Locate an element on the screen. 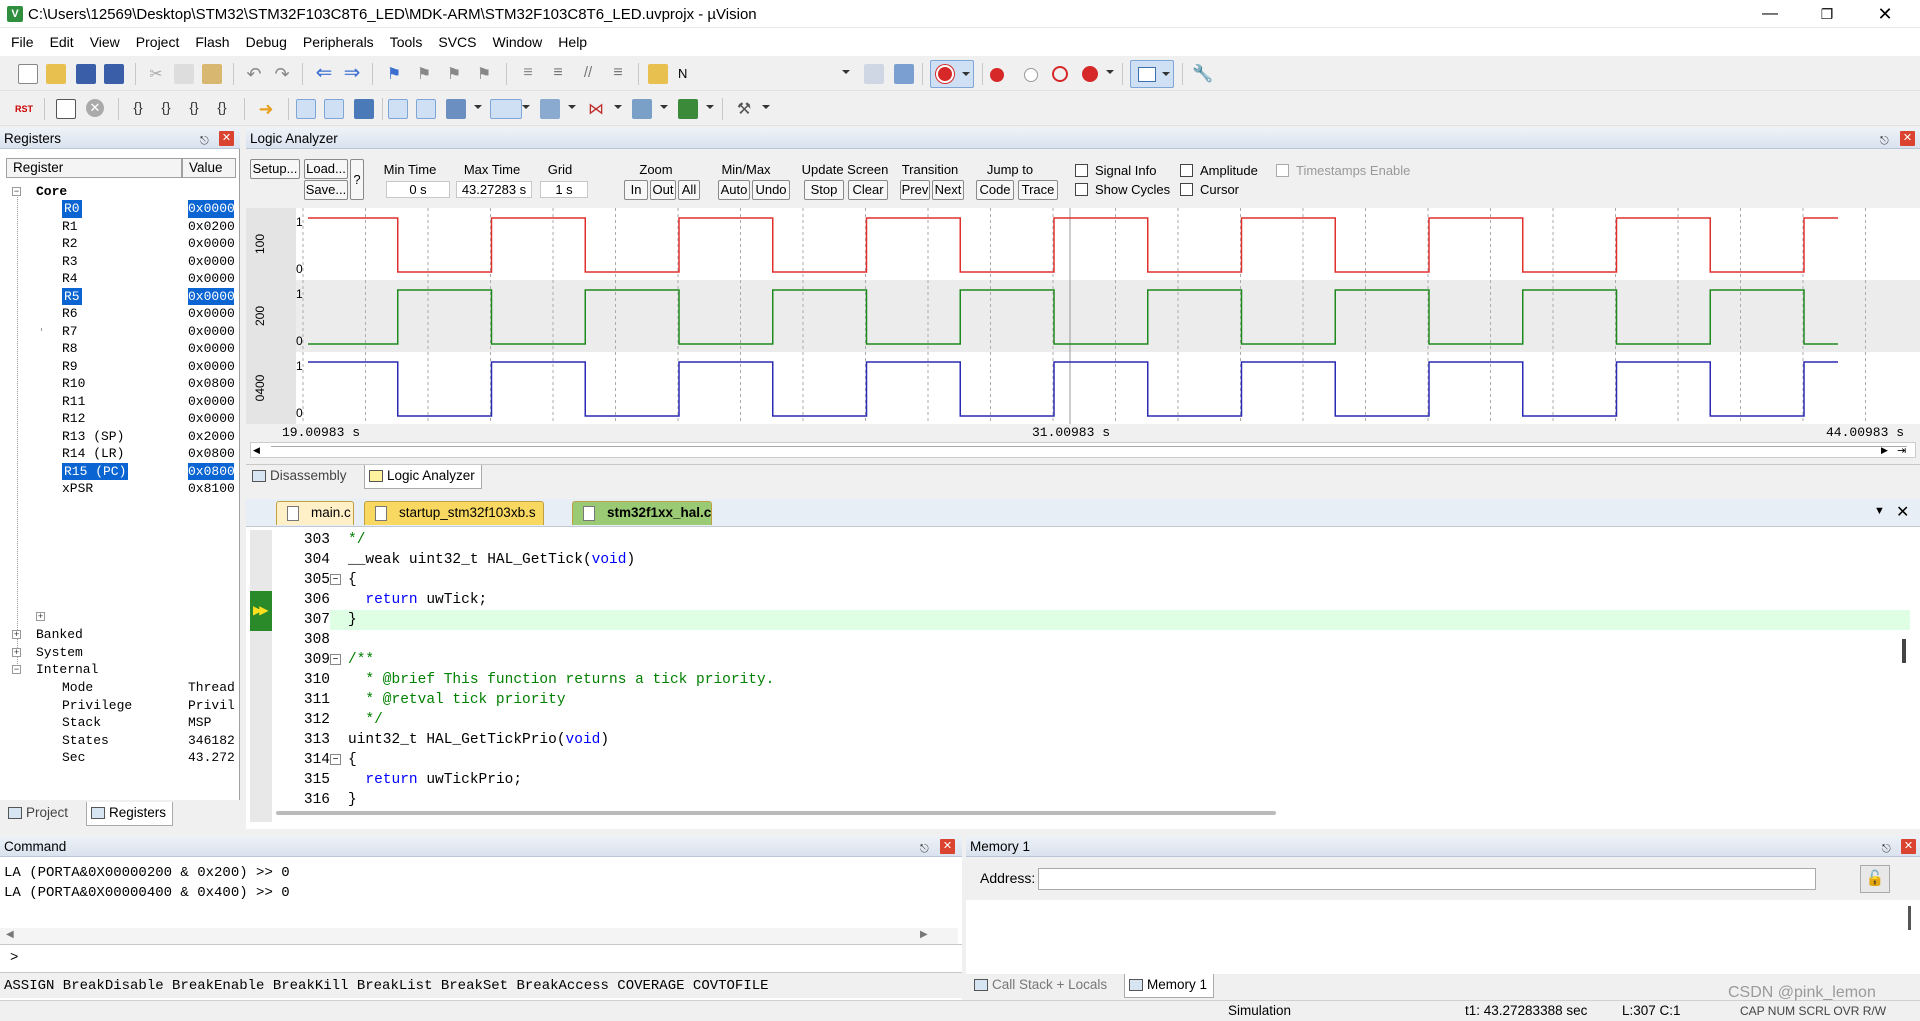  watch-windows-icon is located at coordinates (456, 109).